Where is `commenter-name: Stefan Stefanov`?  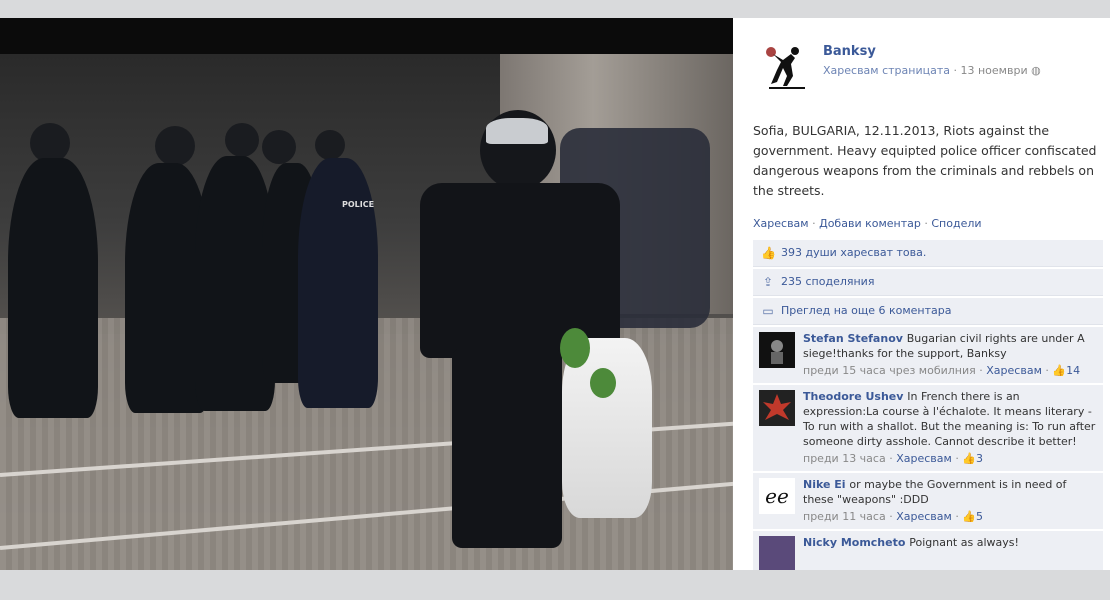
commenter-name: Stefan Stefanov is located at coordinates (853, 338).